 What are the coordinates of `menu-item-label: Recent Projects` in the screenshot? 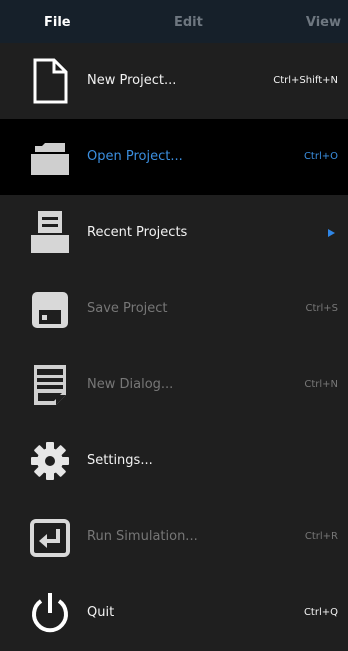 It's located at (137, 232).